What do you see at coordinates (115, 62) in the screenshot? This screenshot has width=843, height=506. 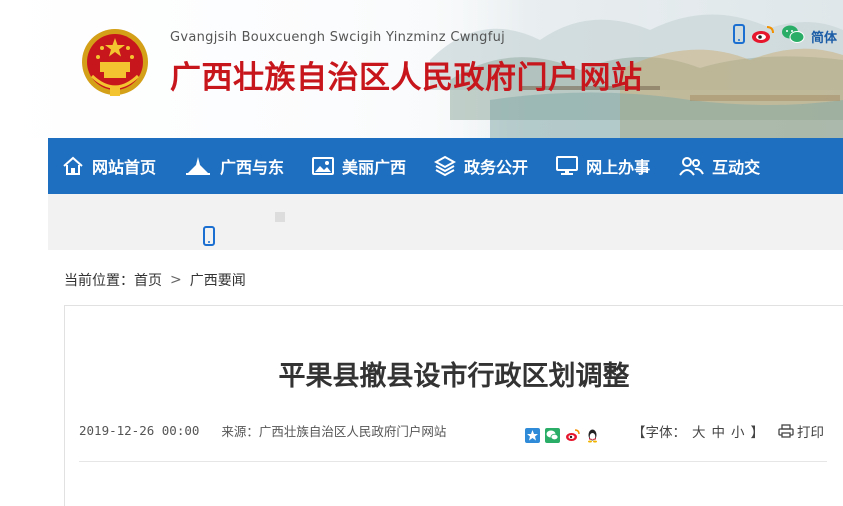 I see `national-emblem-icon` at bounding box center [115, 62].